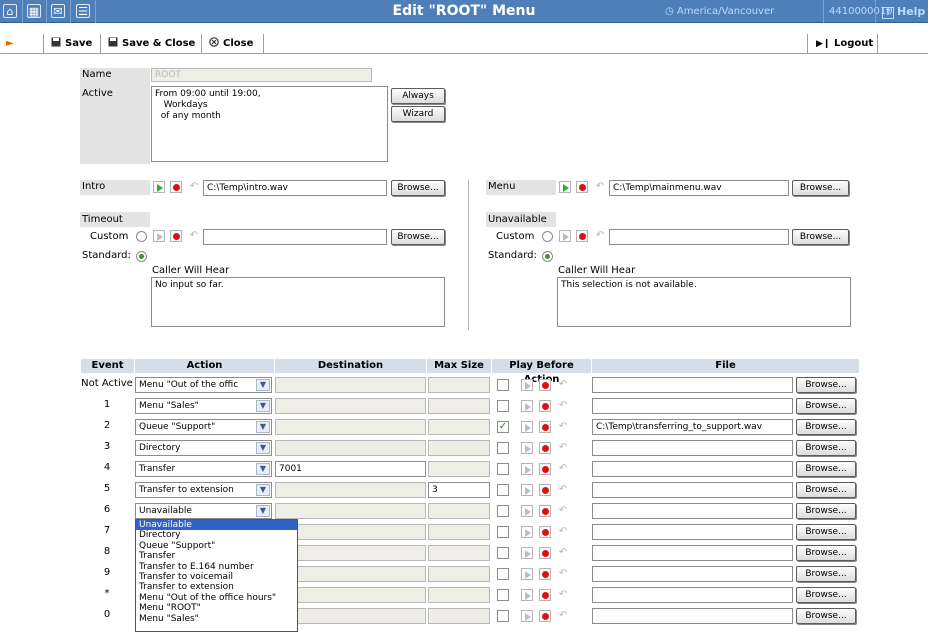  I want to click on action-select: Directory ▼, so click(203, 448).